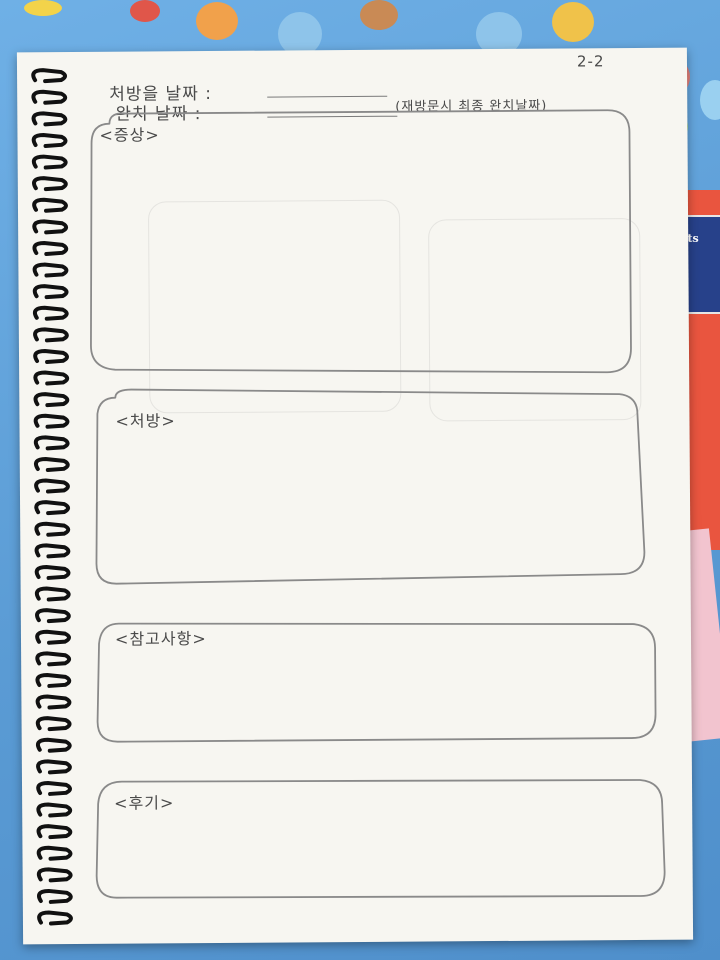 This screenshot has height=960, width=720. What do you see at coordinates (129, 135) in the screenshot?
I see `symptom-section-label: <증상>` at bounding box center [129, 135].